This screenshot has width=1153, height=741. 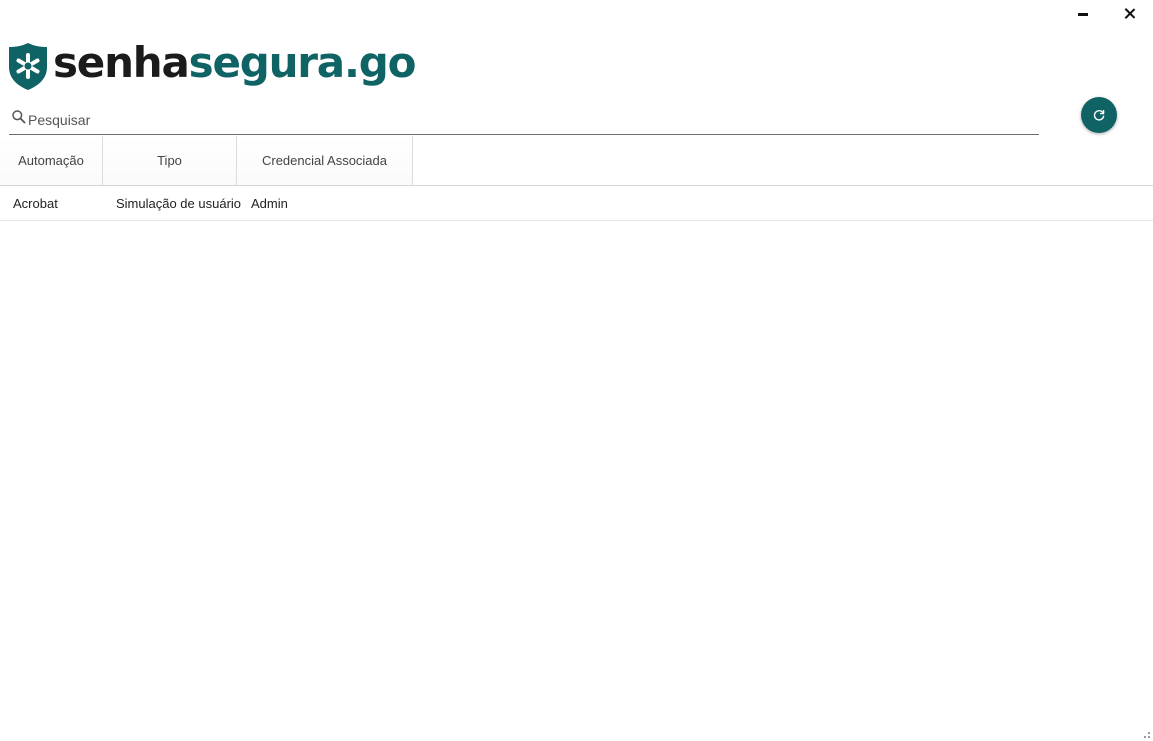 I want to click on logo-wordmark: senhasegura.go, so click(x=235, y=63).